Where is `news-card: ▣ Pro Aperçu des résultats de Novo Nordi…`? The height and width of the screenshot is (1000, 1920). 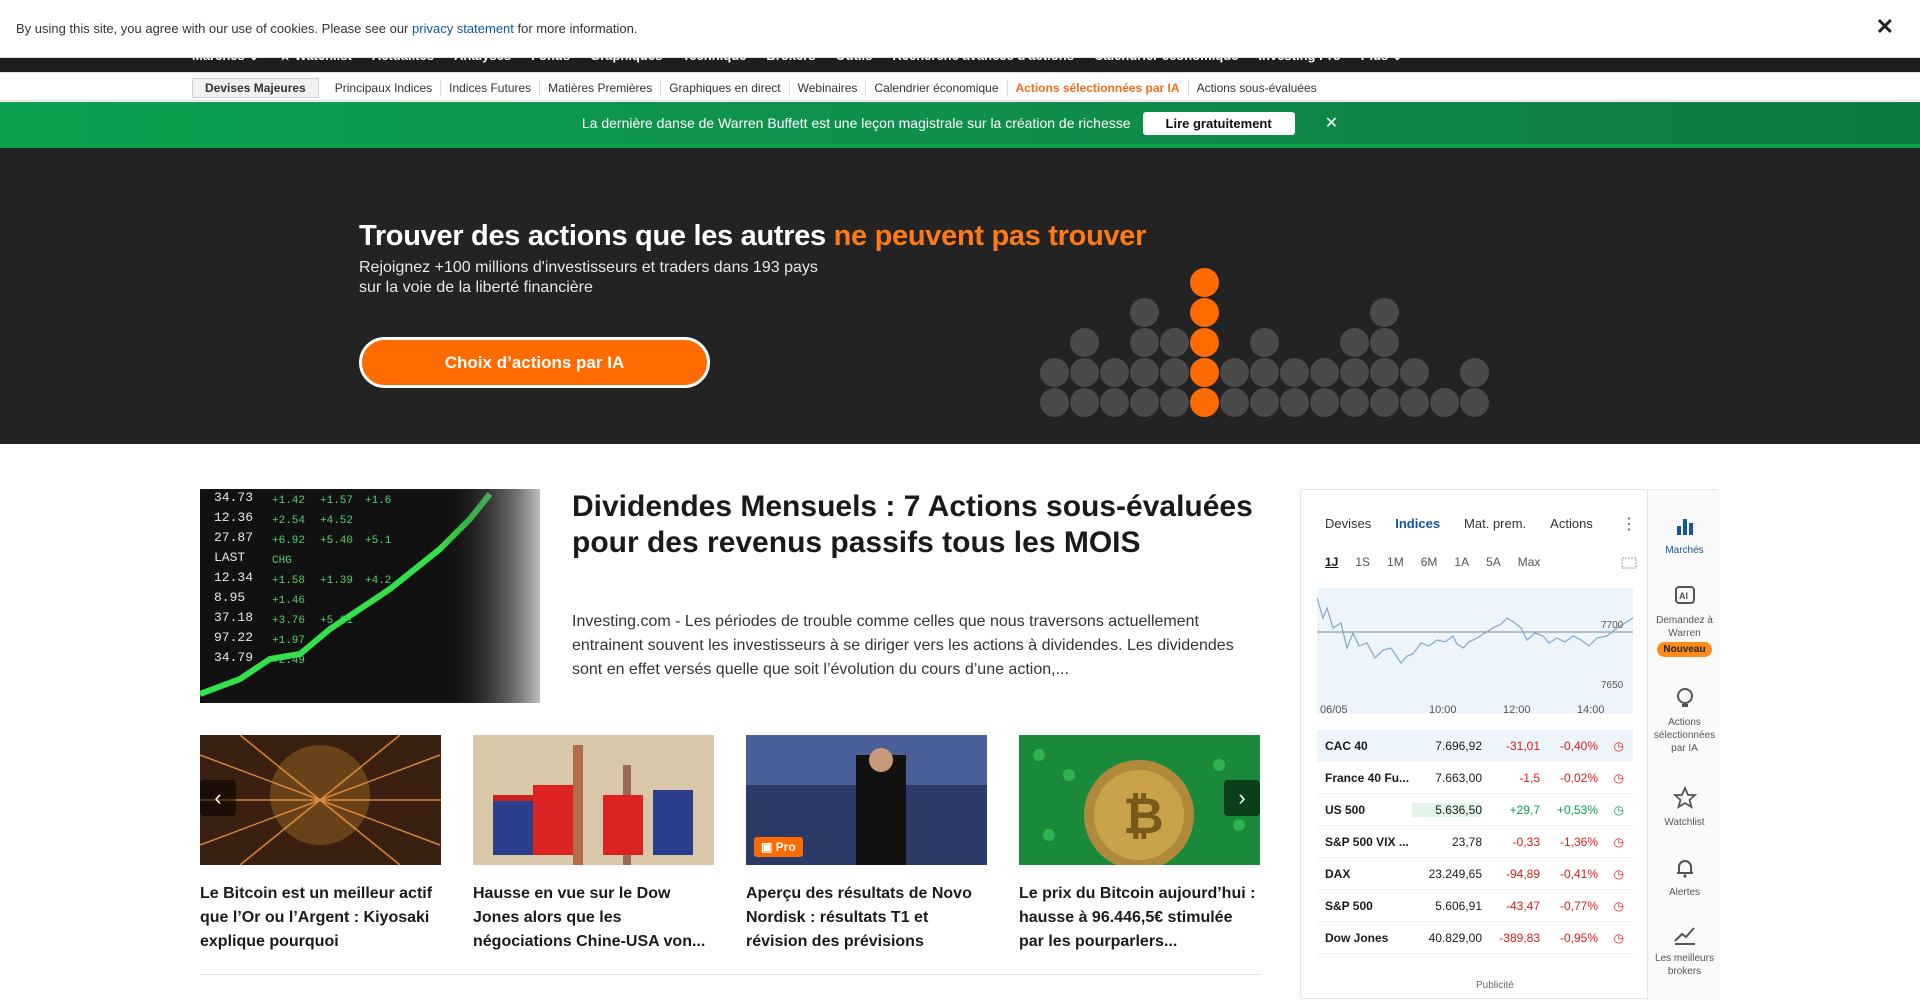 news-card: ▣ Pro Aperçu des résultats de Novo Nordi… is located at coordinates (866, 844).